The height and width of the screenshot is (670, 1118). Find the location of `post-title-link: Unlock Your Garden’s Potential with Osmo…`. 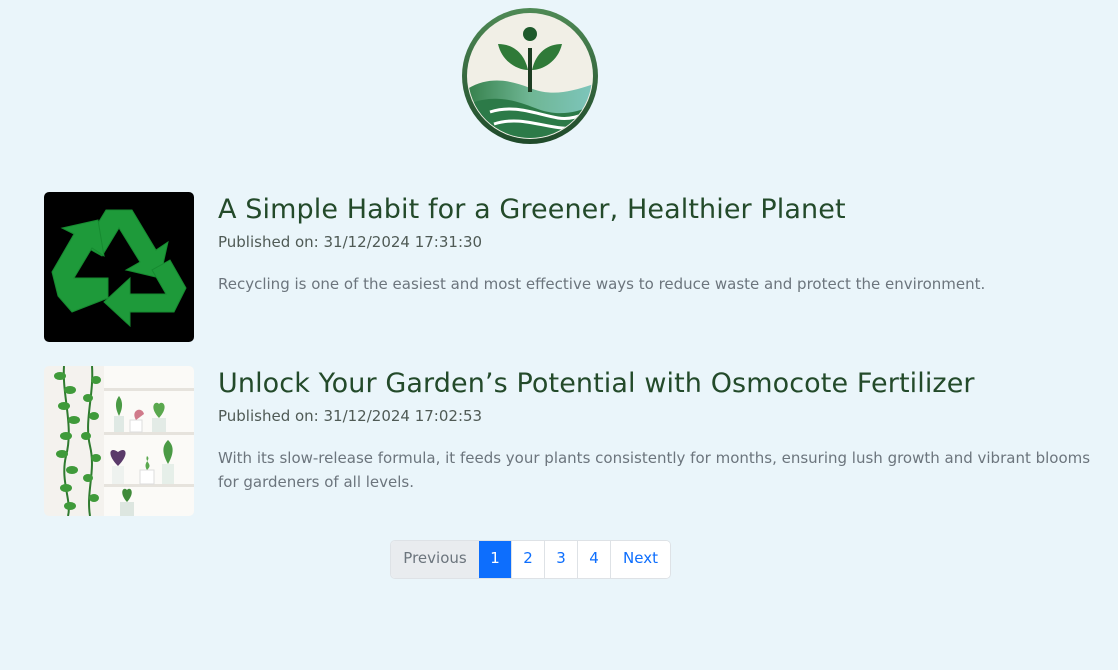

post-title-link: Unlock Your Garden’s Potential with Osmo… is located at coordinates (661, 383).